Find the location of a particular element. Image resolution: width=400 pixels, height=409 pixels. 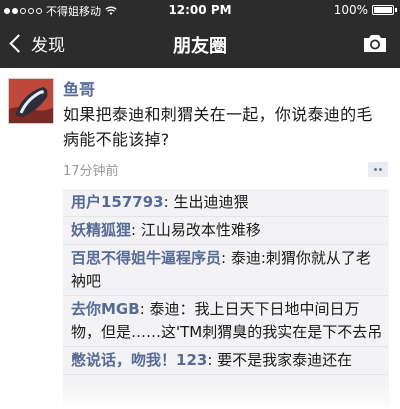

battery-percent: 100% is located at coordinates (350, 10).